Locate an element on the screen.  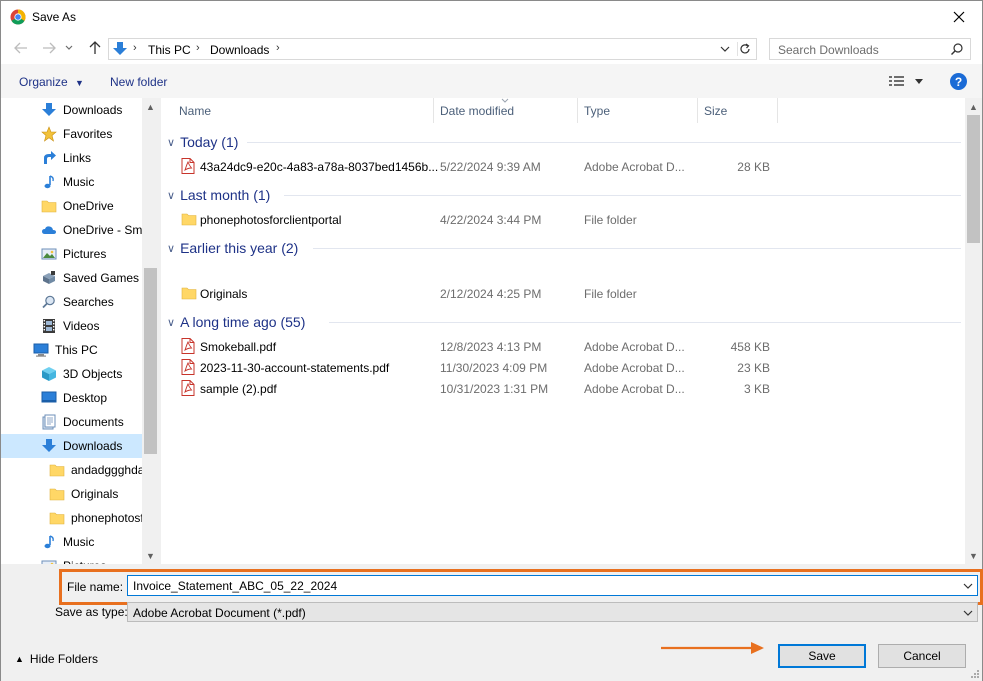
file-date-modified: 10/31/2023 1:31 PM is located at coordinates (494, 389).